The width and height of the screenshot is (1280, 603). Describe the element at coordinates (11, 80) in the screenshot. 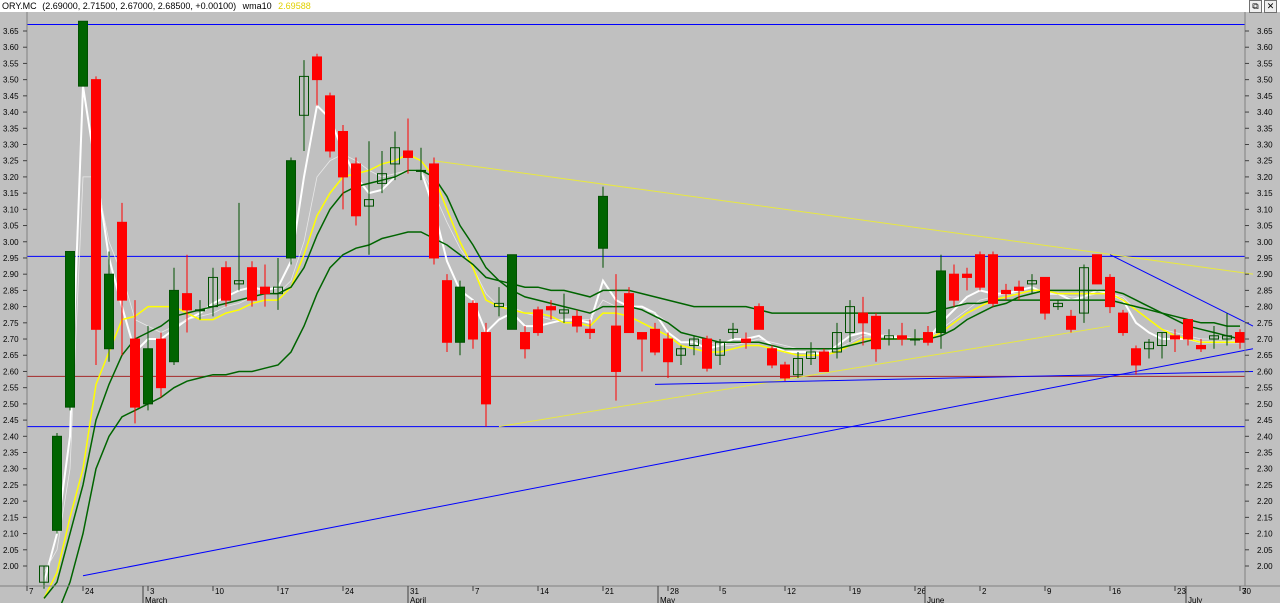

I see `y-tick-label-left-30: 3.50` at that location.